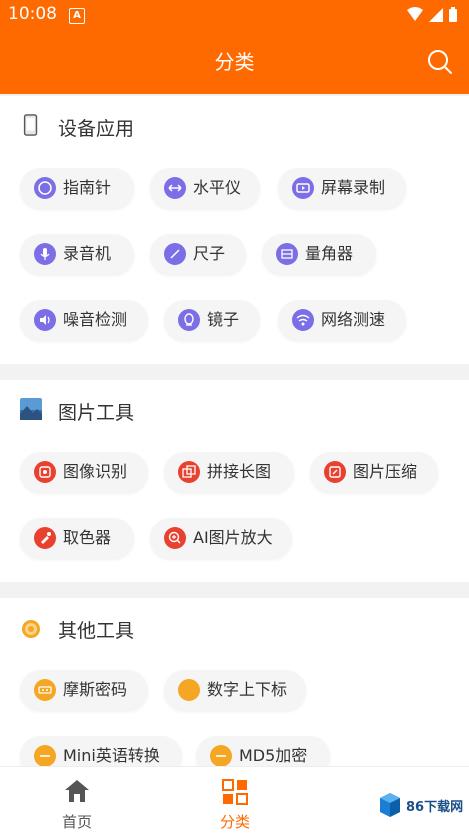 The width and height of the screenshot is (469, 837). Describe the element at coordinates (95, 689) in the screenshot. I see `chip-label: 摩斯密码` at that location.